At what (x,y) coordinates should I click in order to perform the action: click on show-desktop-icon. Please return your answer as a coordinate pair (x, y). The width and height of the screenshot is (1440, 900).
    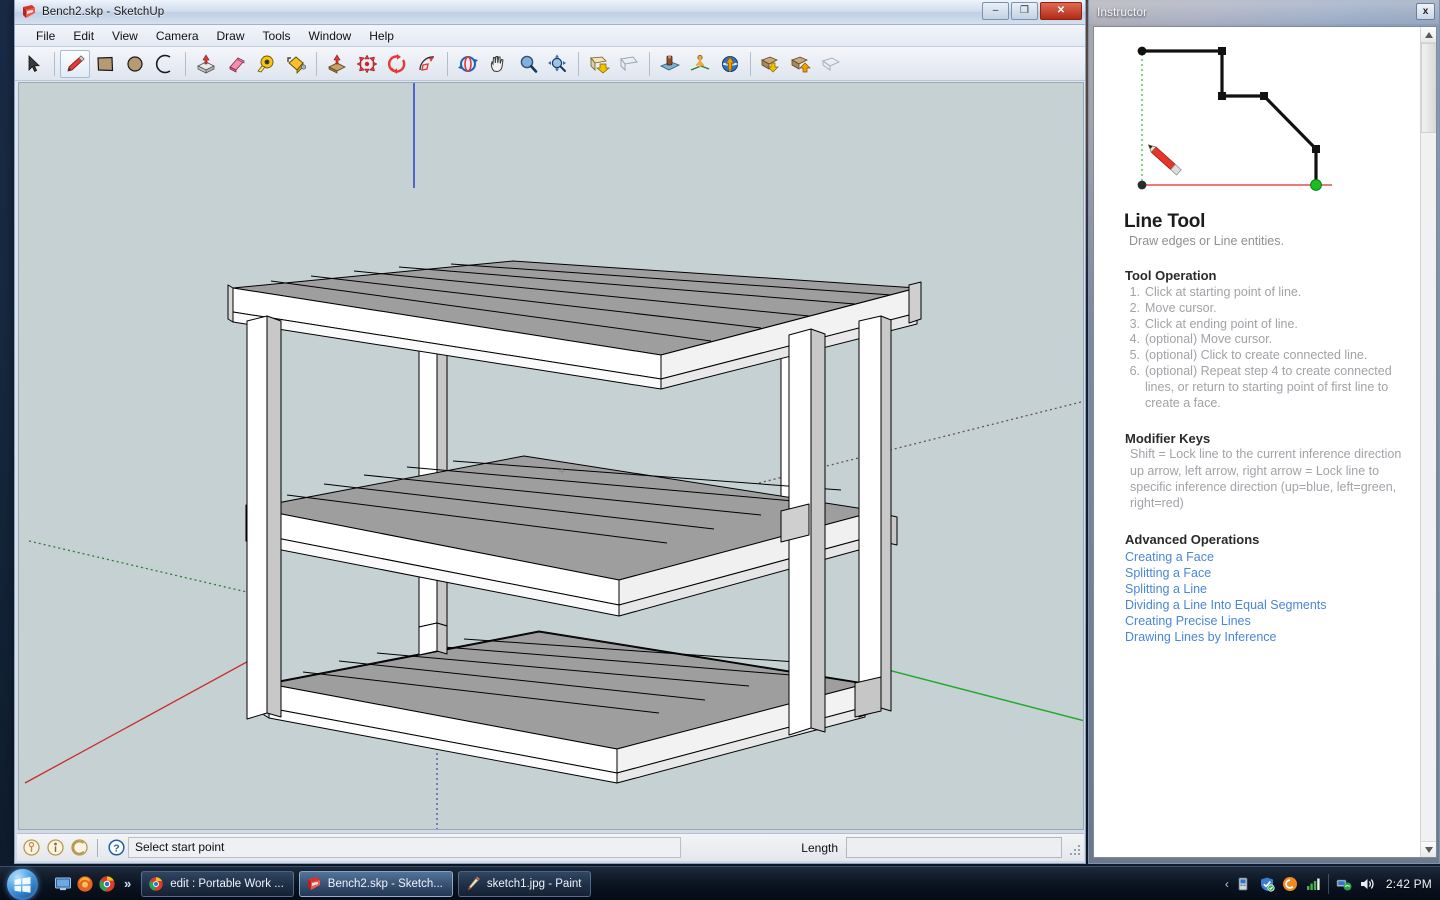
    Looking at the image, I should click on (63, 884).